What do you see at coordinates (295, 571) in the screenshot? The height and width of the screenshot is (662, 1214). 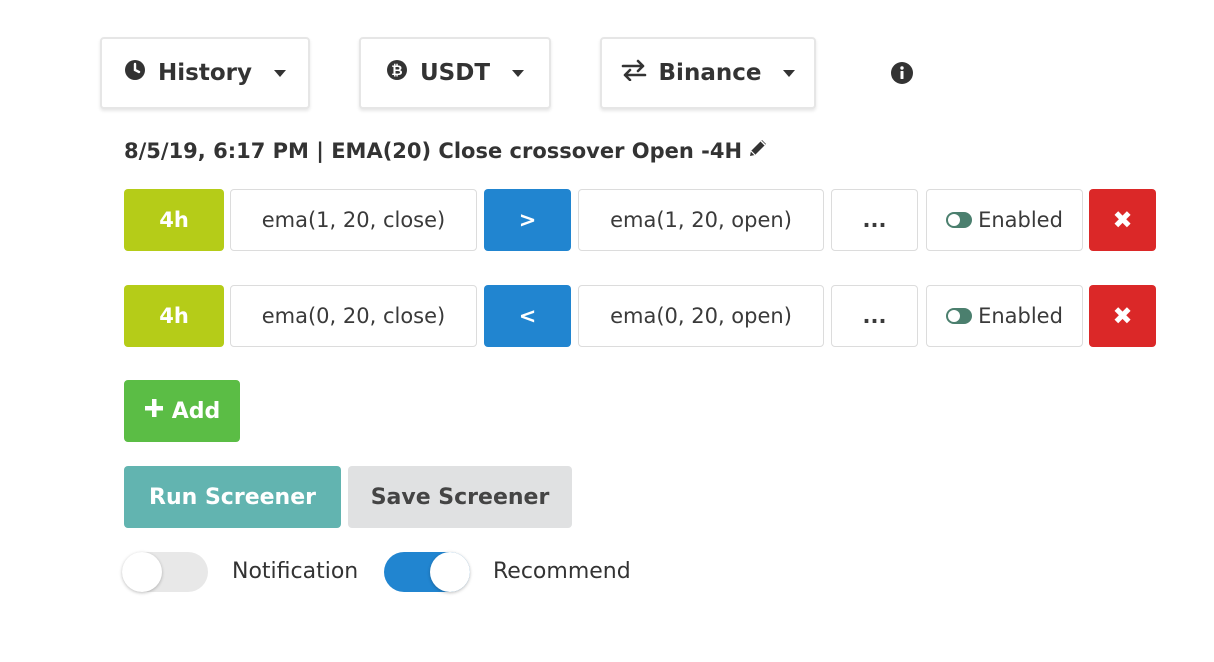 I see `notification-label: Notification` at bounding box center [295, 571].